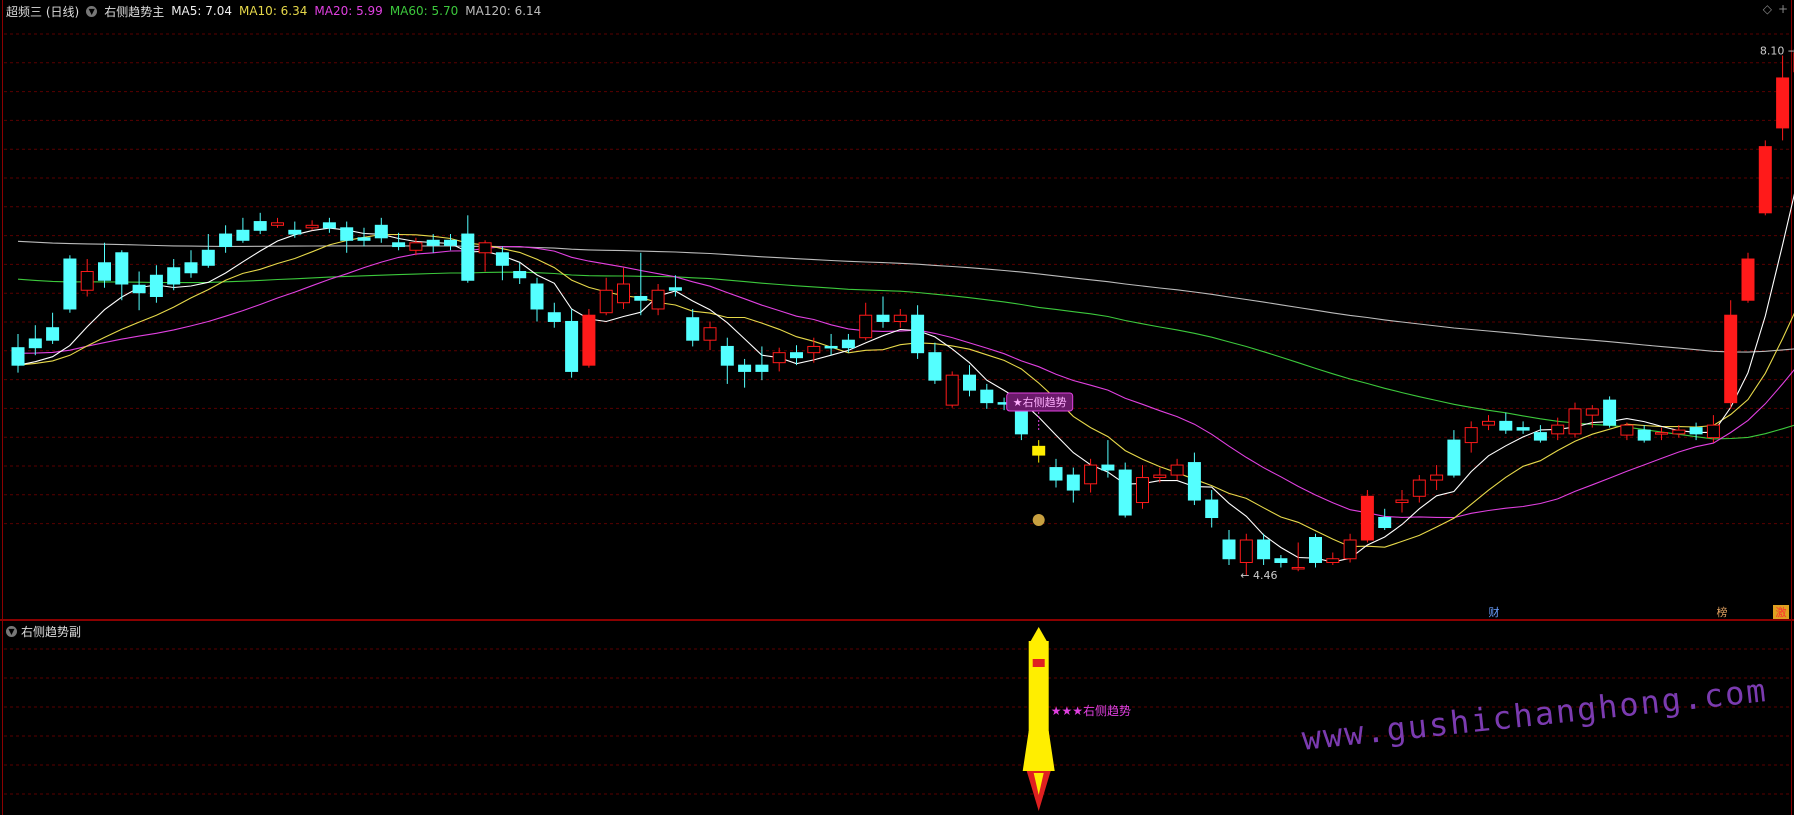 The height and width of the screenshot is (815, 1794). What do you see at coordinates (905, 296) in the screenshot?
I see `ma120-line` at bounding box center [905, 296].